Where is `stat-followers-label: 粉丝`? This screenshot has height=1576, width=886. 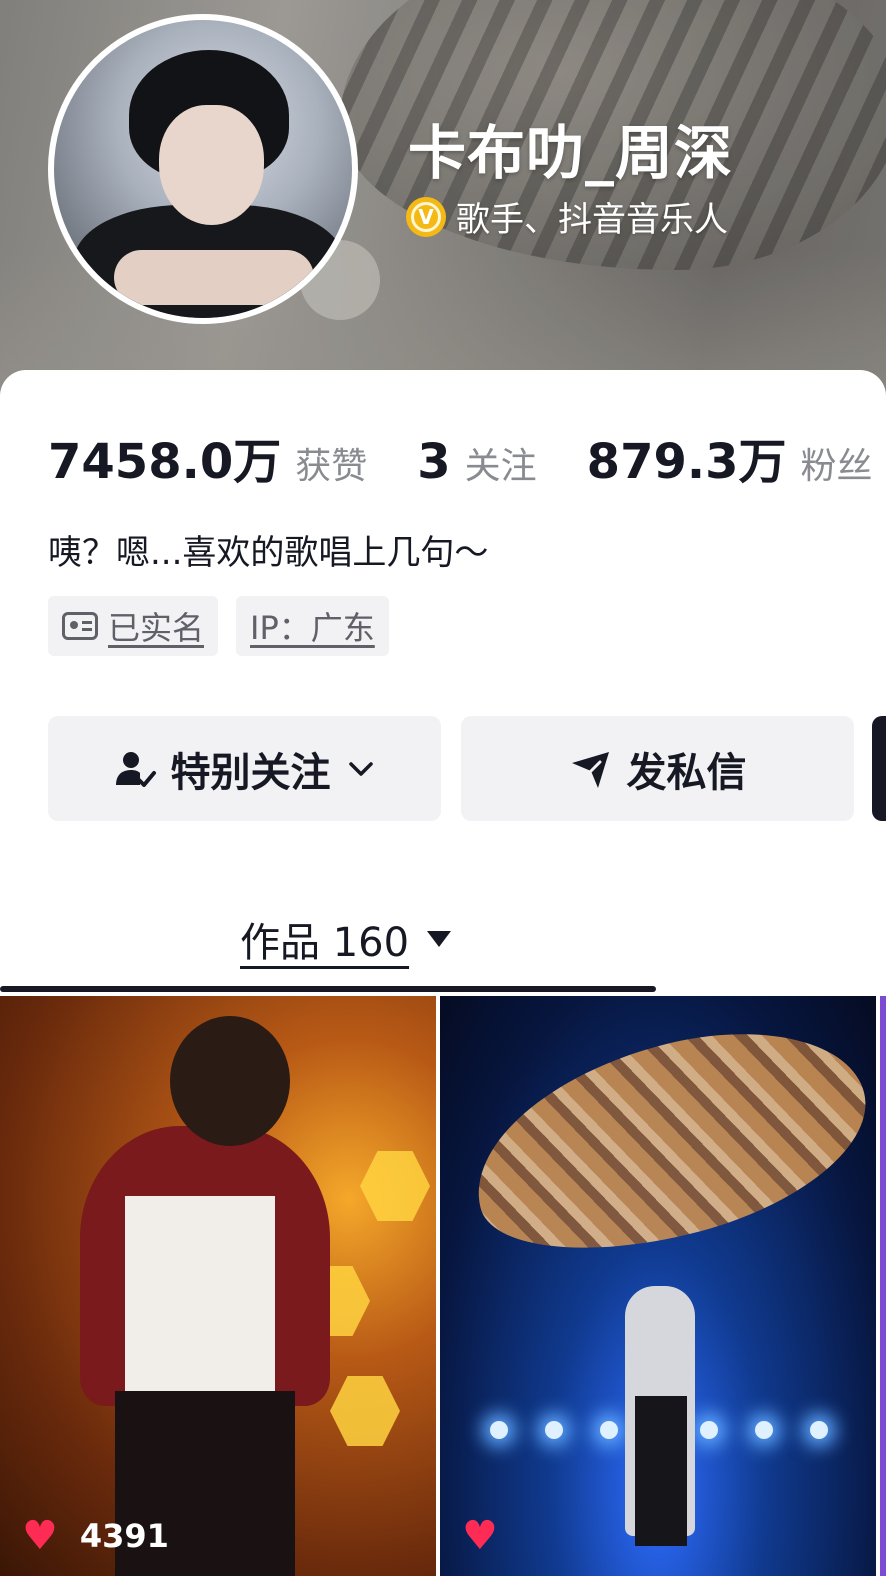 stat-followers-label: 粉丝 is located at coordinates (836, 466).